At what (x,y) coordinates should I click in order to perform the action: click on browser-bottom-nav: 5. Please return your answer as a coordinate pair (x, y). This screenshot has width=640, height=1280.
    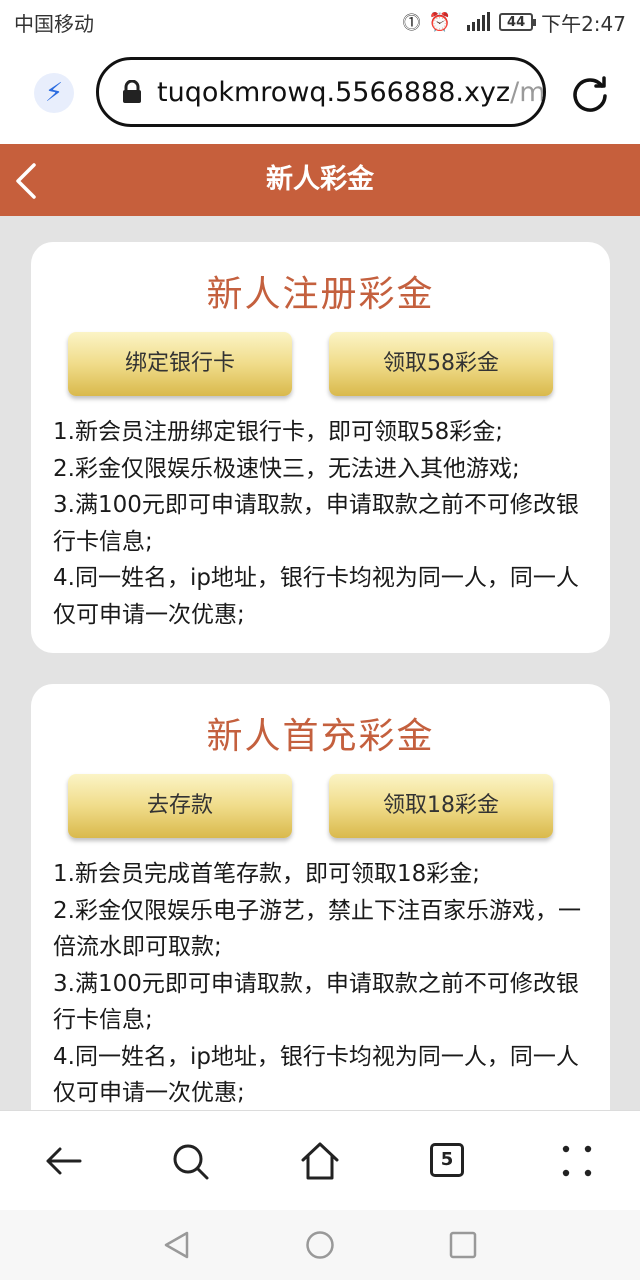
    Looking at the image, I should click on (320, 1160).